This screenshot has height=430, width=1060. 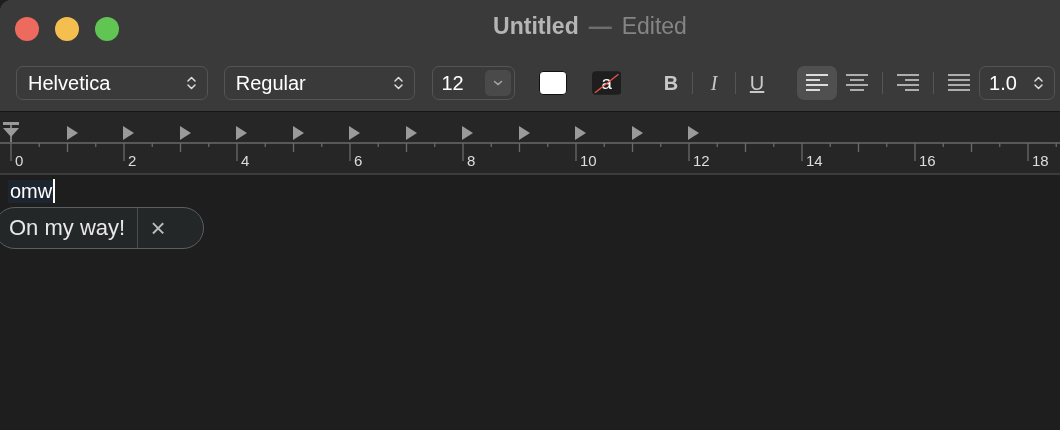 What do you see at coordinates (54, 191) in the screenshot?
I see `text-cursor` at bounding box center [54, 191].